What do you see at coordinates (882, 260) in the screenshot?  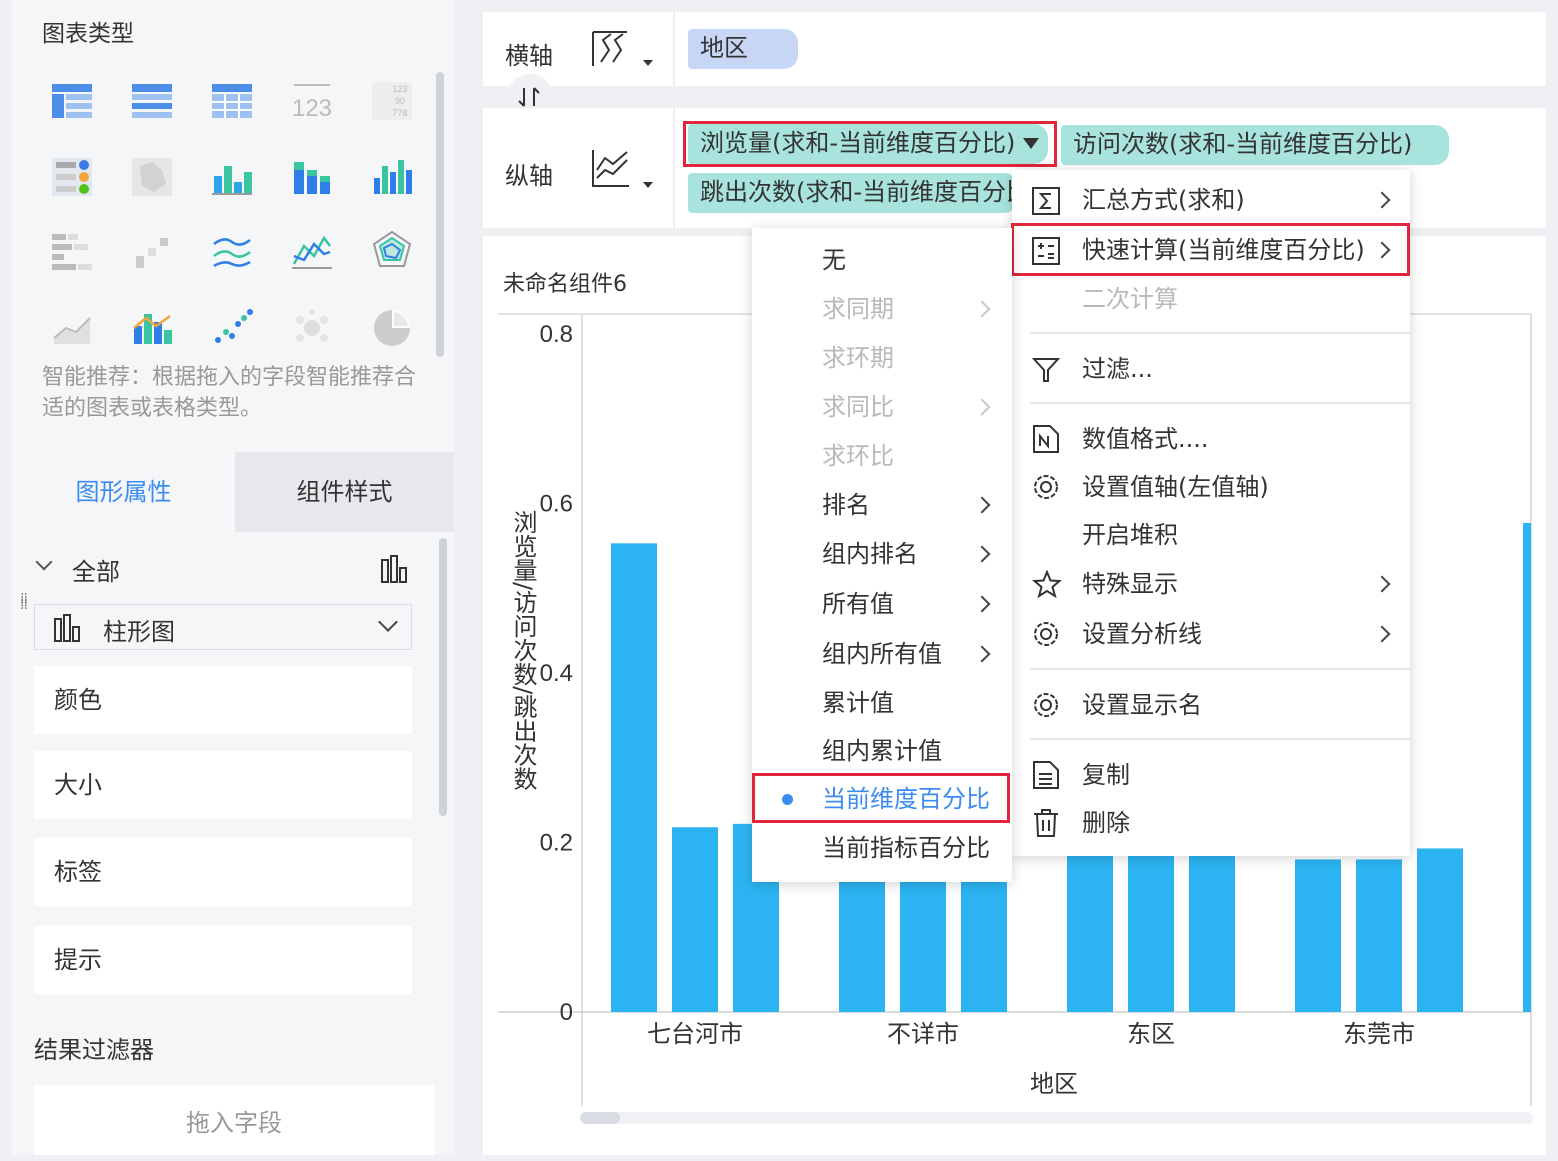 I see `submenu-item-none: 无` at bounding box center [882, 260].